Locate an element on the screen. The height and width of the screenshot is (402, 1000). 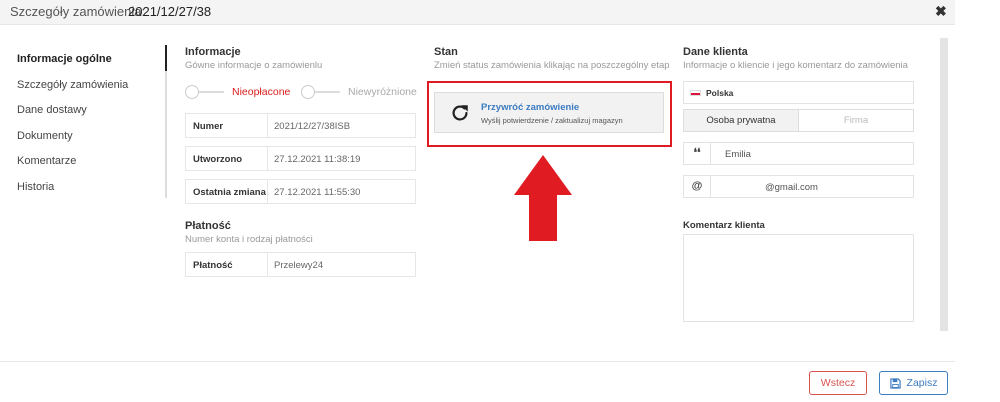
refresh-icon is located at coordinates (460, 113).